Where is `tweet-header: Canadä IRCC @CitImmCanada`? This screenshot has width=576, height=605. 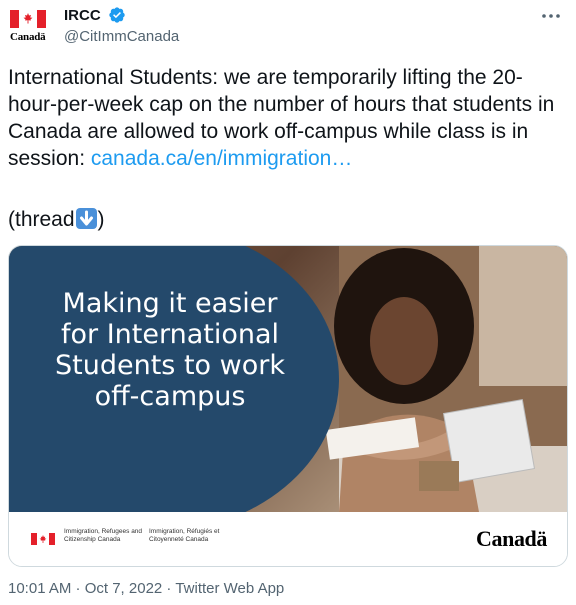
tweet-header: Canadä IRCC @CitImmCanada is located at coordinates (288, 28).